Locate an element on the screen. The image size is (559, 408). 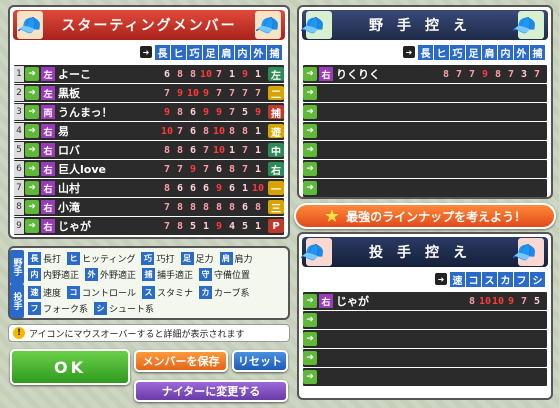
col-header: 速 is located at coordinates (457, 279).